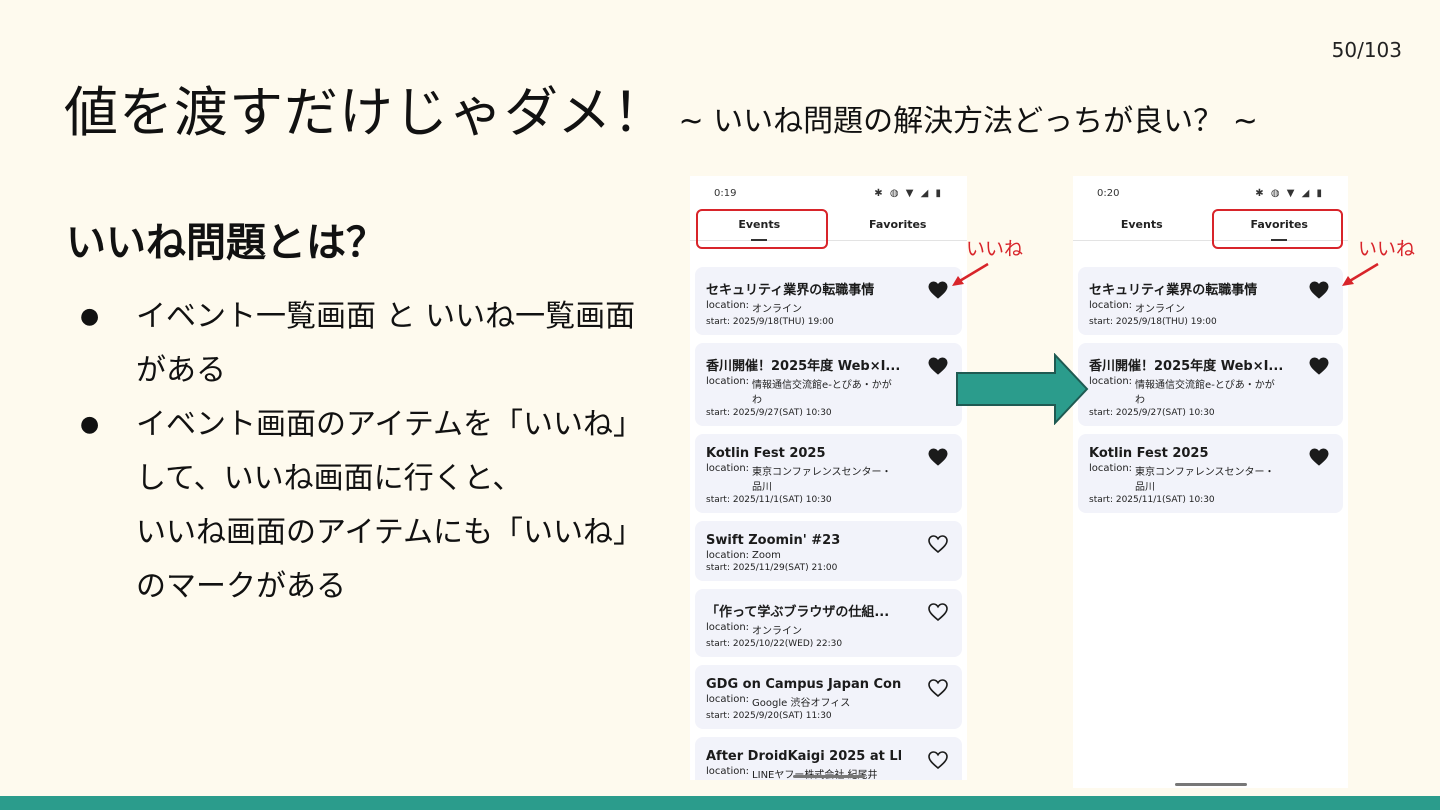 This screenshot has width=1440, height=810. I want to click on transition-arrow-icon, so click(1022, 389).